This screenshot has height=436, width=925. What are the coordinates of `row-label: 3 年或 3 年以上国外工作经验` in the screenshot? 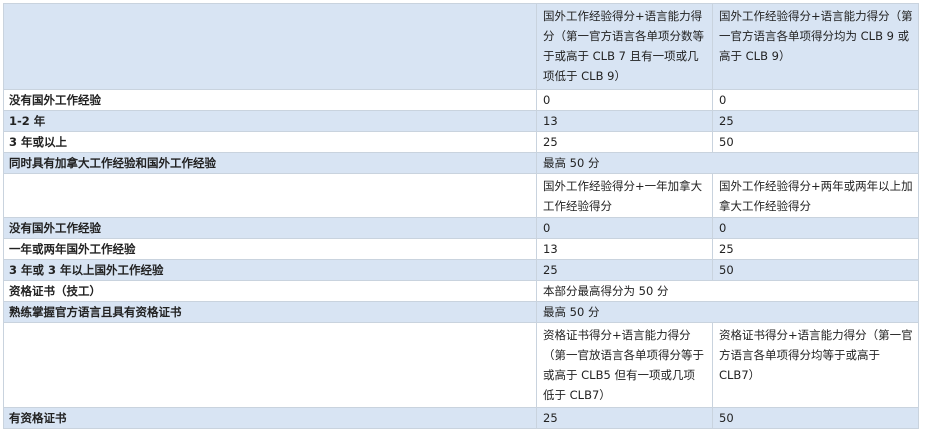 It's located at (270, 270).